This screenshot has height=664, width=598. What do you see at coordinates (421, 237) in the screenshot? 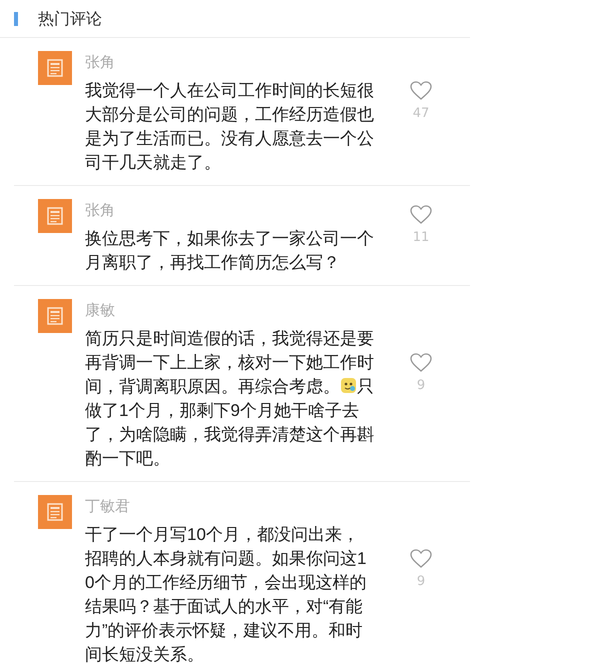
I see `like-count: 11` at bounding box center [421, 237].